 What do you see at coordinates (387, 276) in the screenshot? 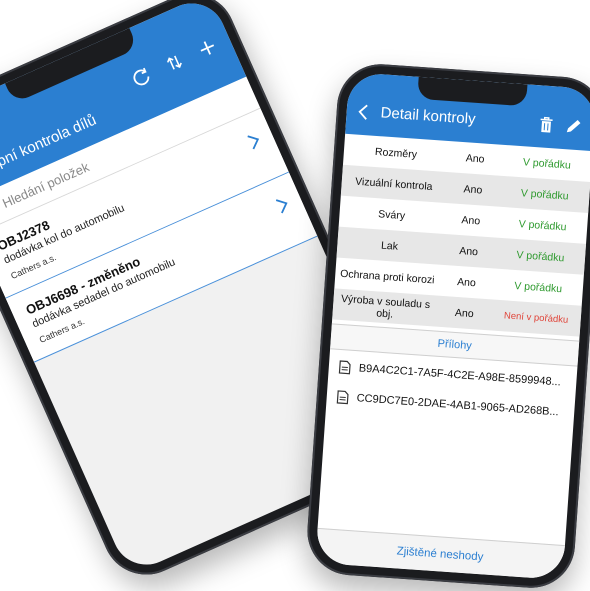
I see `check-name: Ochrana proti korozi` at bounding box center [387, 276].